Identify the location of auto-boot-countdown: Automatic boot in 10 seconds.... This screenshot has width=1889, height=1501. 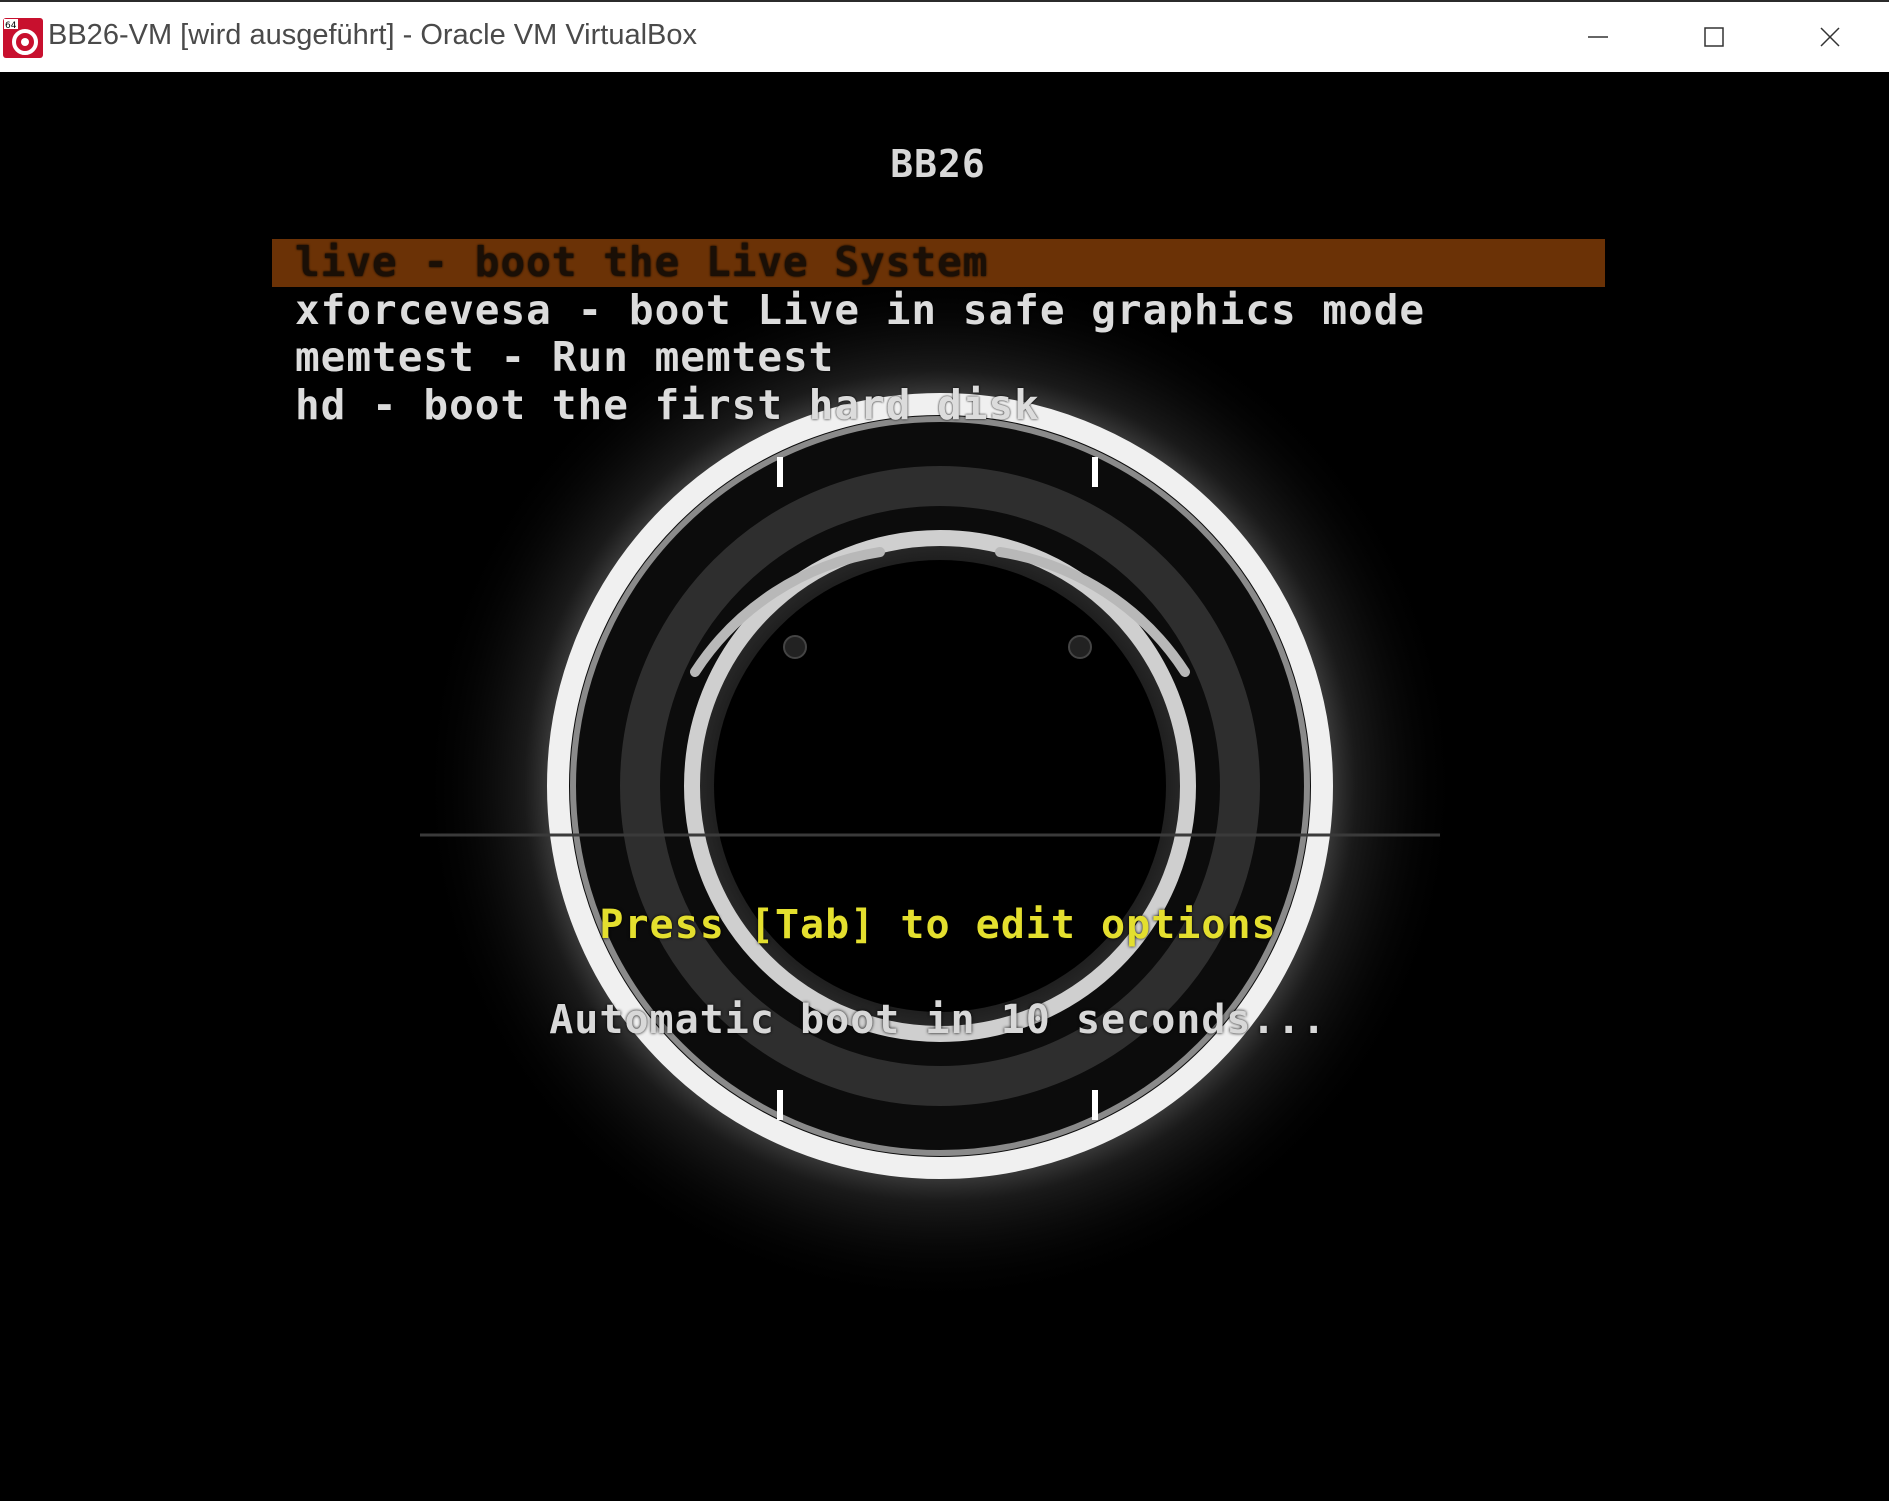
(938, 1020).